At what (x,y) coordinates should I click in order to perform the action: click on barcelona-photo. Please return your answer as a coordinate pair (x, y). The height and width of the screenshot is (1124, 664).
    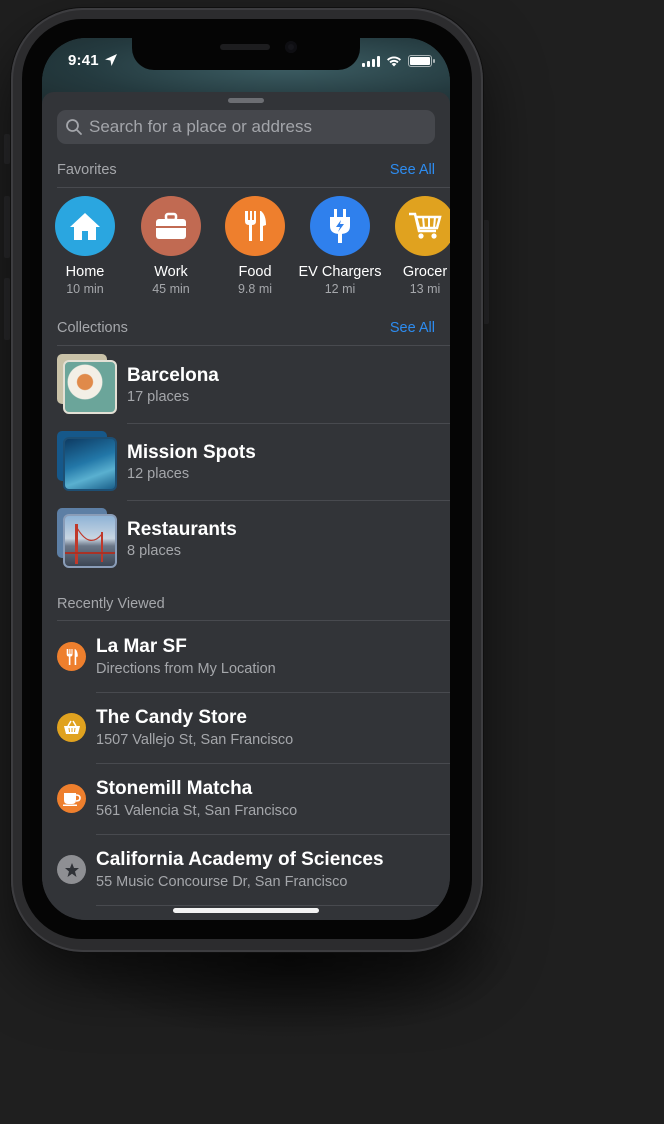
    Looking at the image, I should click on (90, 387).